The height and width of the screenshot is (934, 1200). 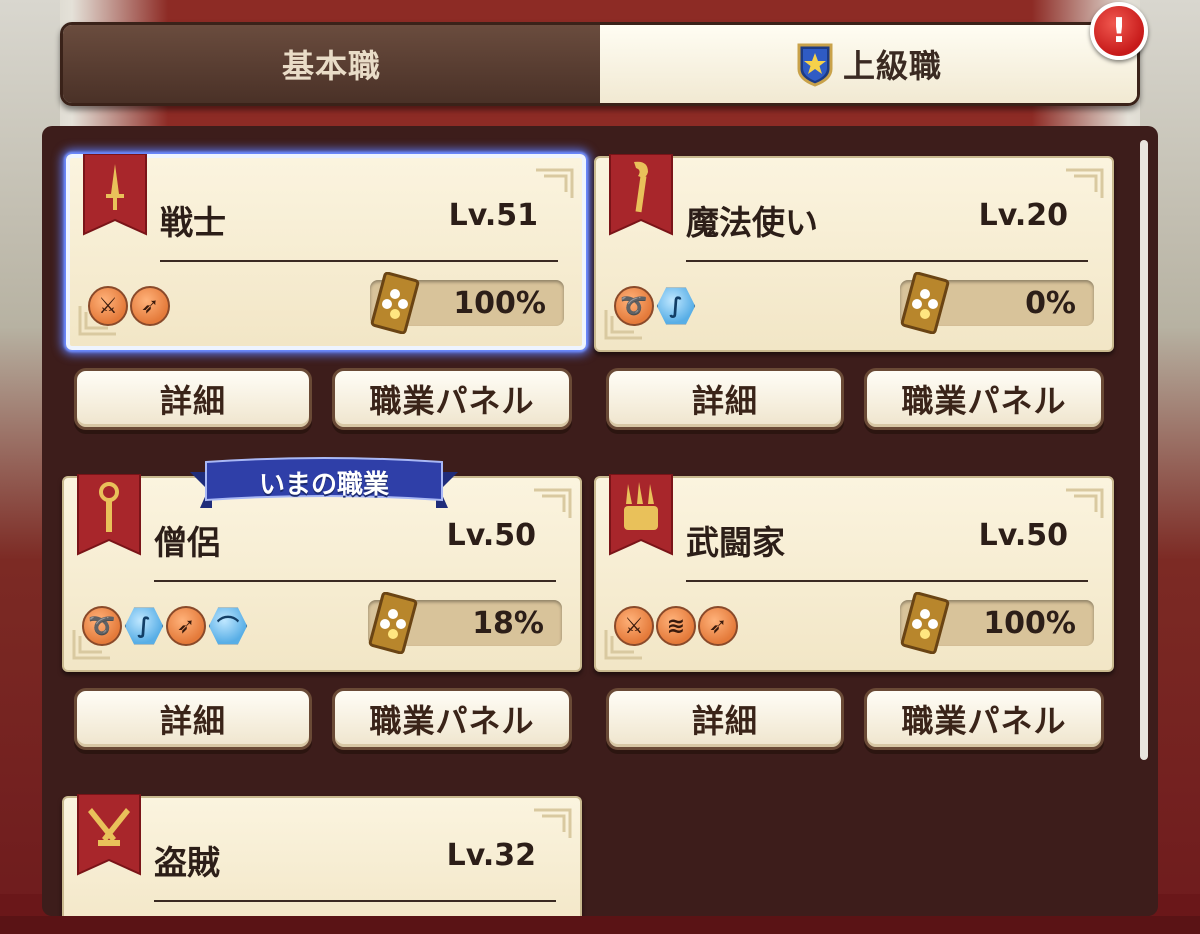 I want to click on claw-weapon-icon: ≋, so click(x=676, y=626).